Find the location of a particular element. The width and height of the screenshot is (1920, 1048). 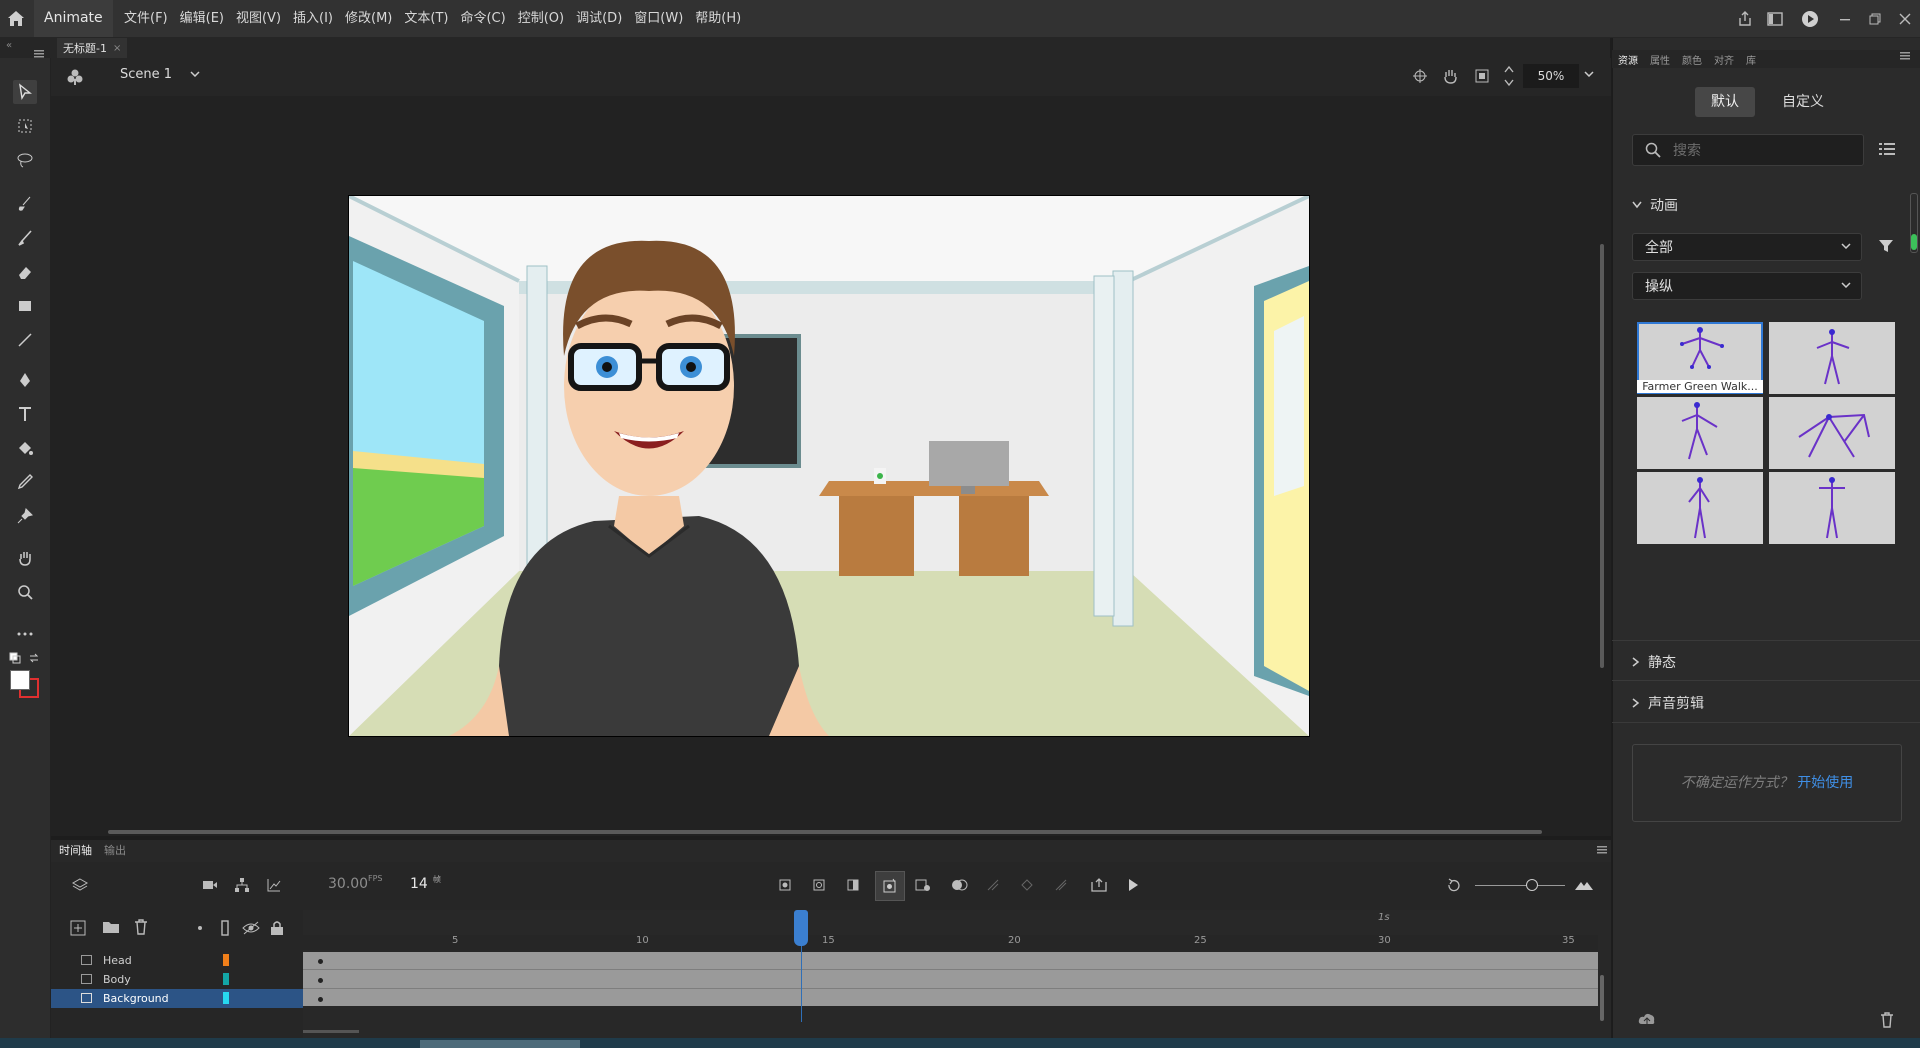

timeline-vertical-scrollbar is located at coordinates (1602, 998).